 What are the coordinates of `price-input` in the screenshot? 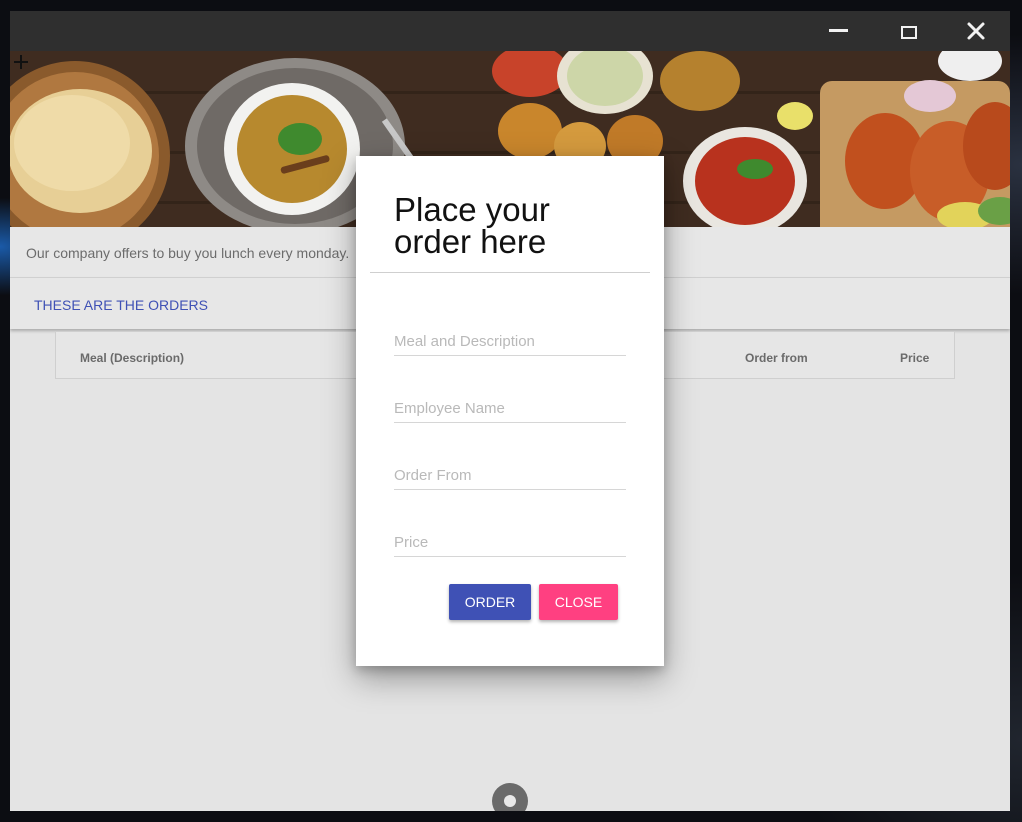 It's located at (510, 542).